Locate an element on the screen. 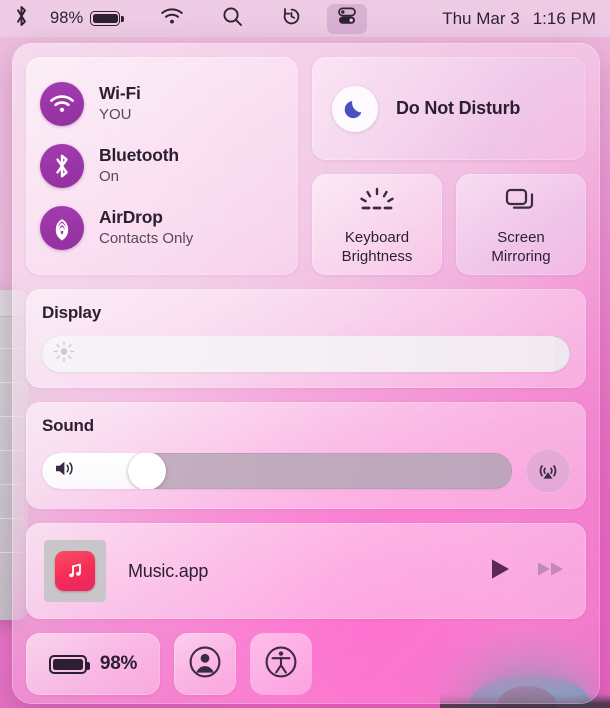  control-center-icon is located at coordinates (347, 18).